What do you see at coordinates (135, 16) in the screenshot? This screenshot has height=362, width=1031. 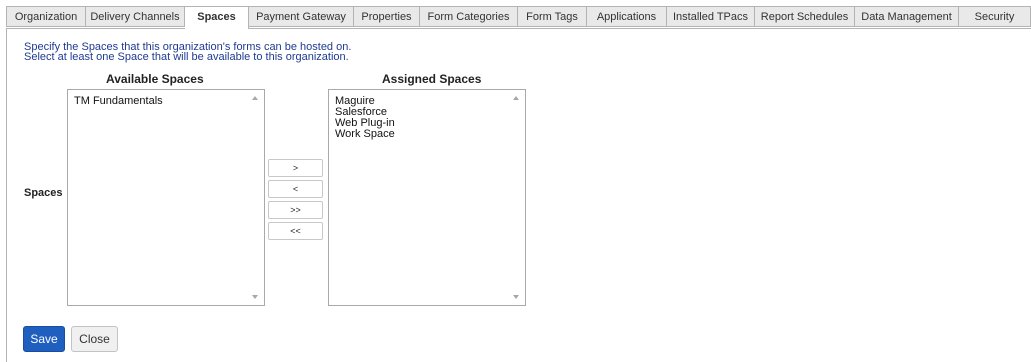 I see `tab-delivery-channels: Delivery Channels` at bounding box center [135, 16].